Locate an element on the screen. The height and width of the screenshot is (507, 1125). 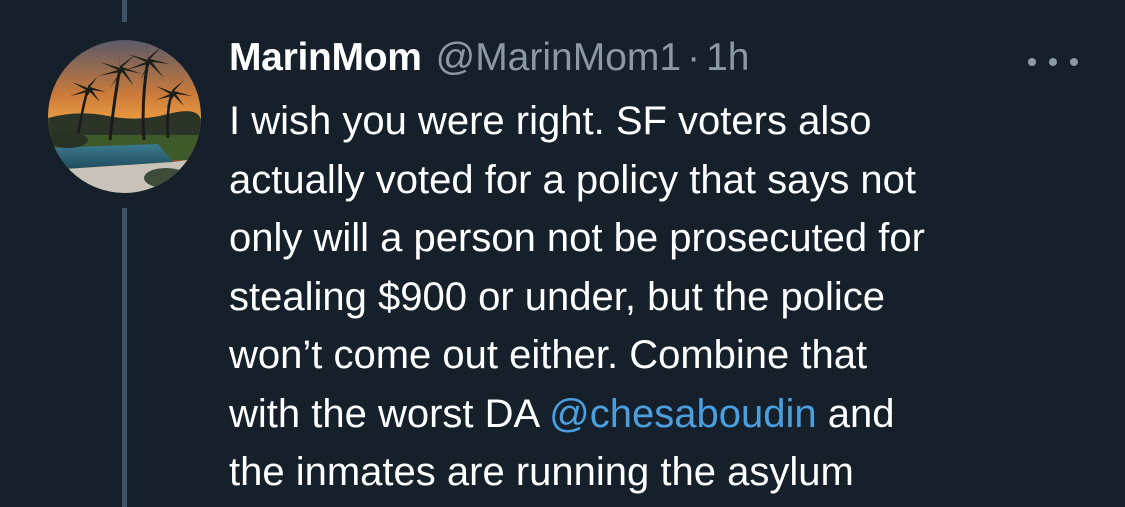
tweet-text-line: with the worst DA @chesaboudin and is located at coordinates (669, 414).